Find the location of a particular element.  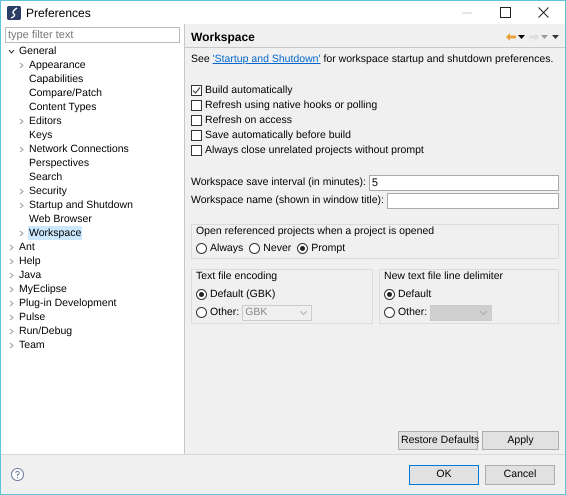

checkbox-label: Build automatically is located at coordinates (249, 90).